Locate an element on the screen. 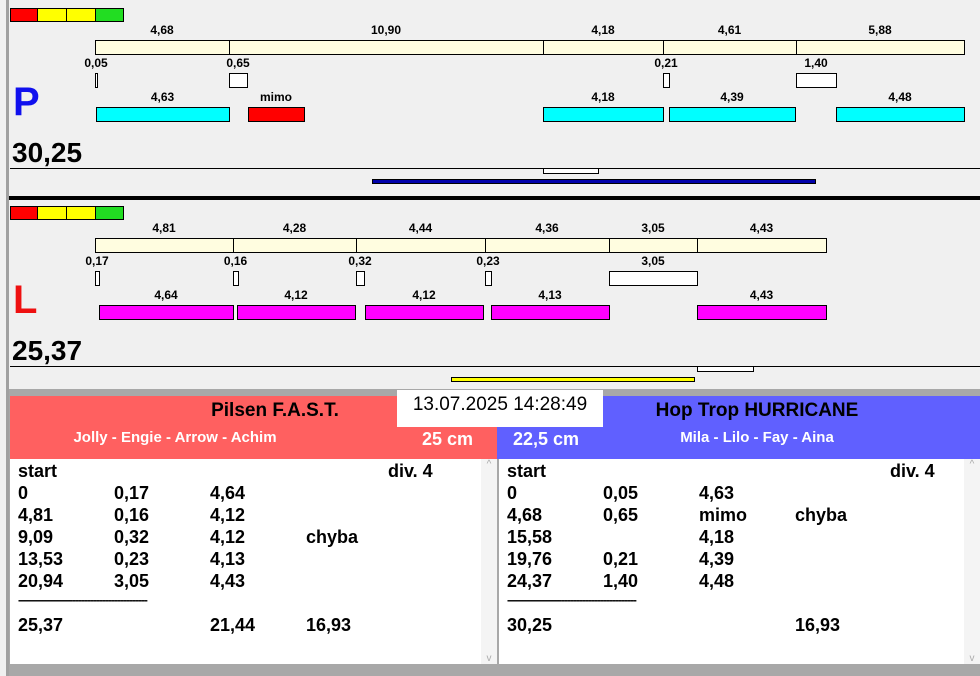 This screenshot has height=676, width=980. list-cell: 20,94 is located at coordinates (41, 581).